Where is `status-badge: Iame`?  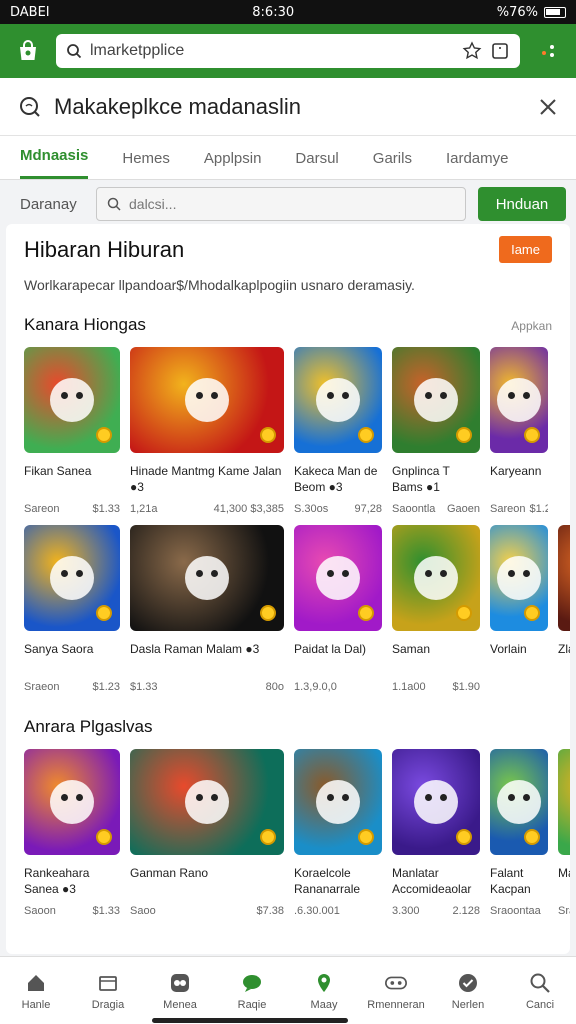 status-badge: Iame is located at coordinates (525, 249).